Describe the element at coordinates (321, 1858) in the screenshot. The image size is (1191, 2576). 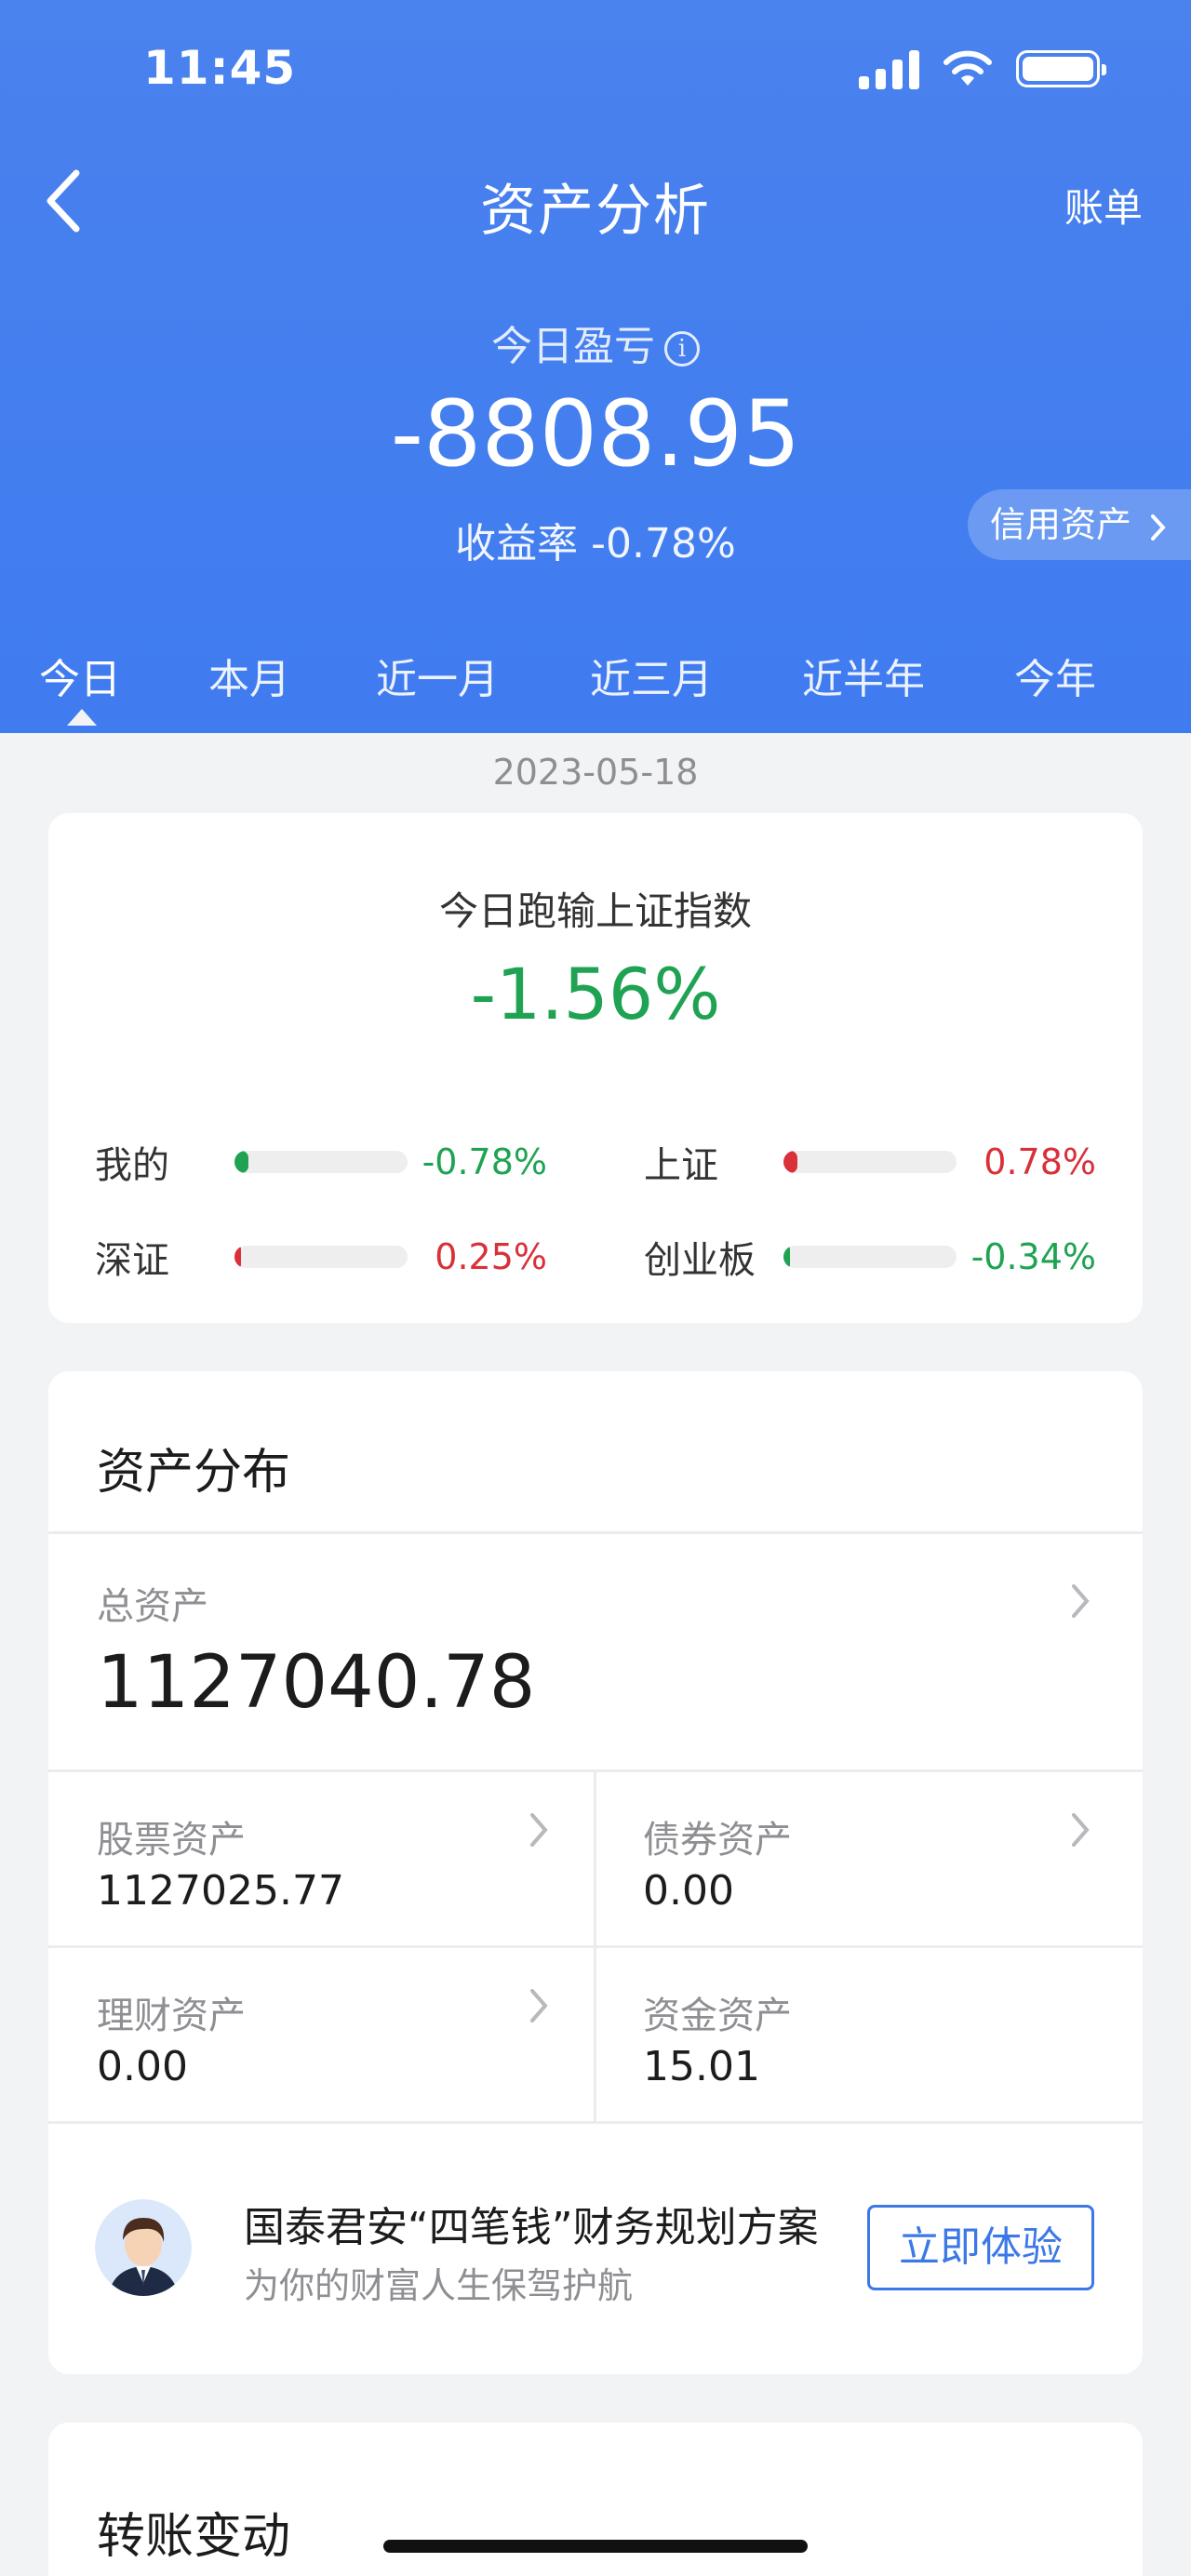
I see `stock-assets-cell: 股票资产 1127025.77` at that location.